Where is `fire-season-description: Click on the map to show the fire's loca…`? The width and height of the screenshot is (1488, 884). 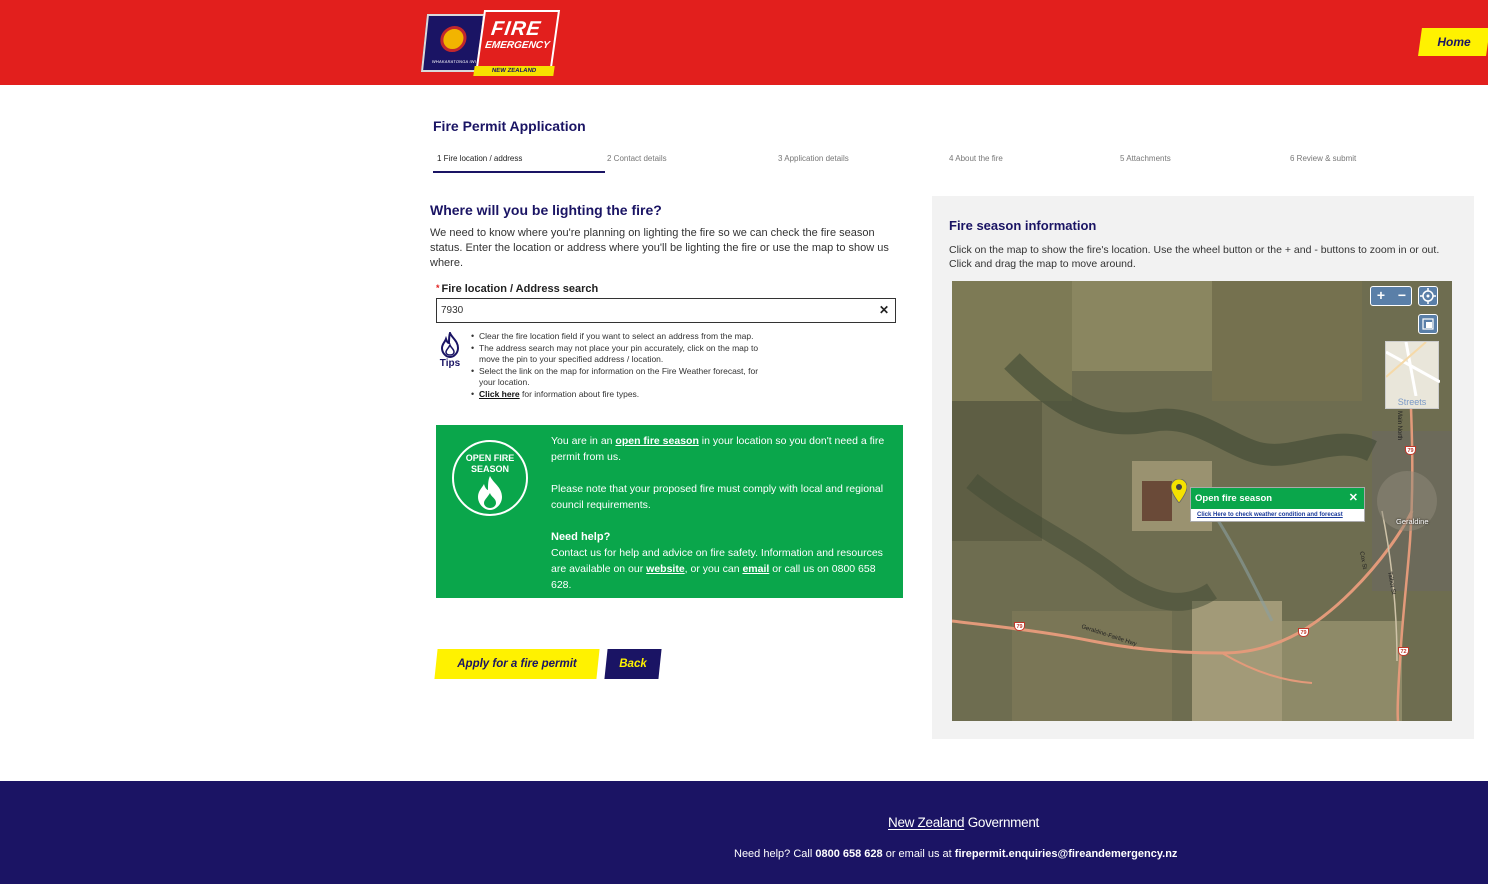
fire-season-description: Click on the map to show the fire's loca… is located at coordinates (1194, 257).